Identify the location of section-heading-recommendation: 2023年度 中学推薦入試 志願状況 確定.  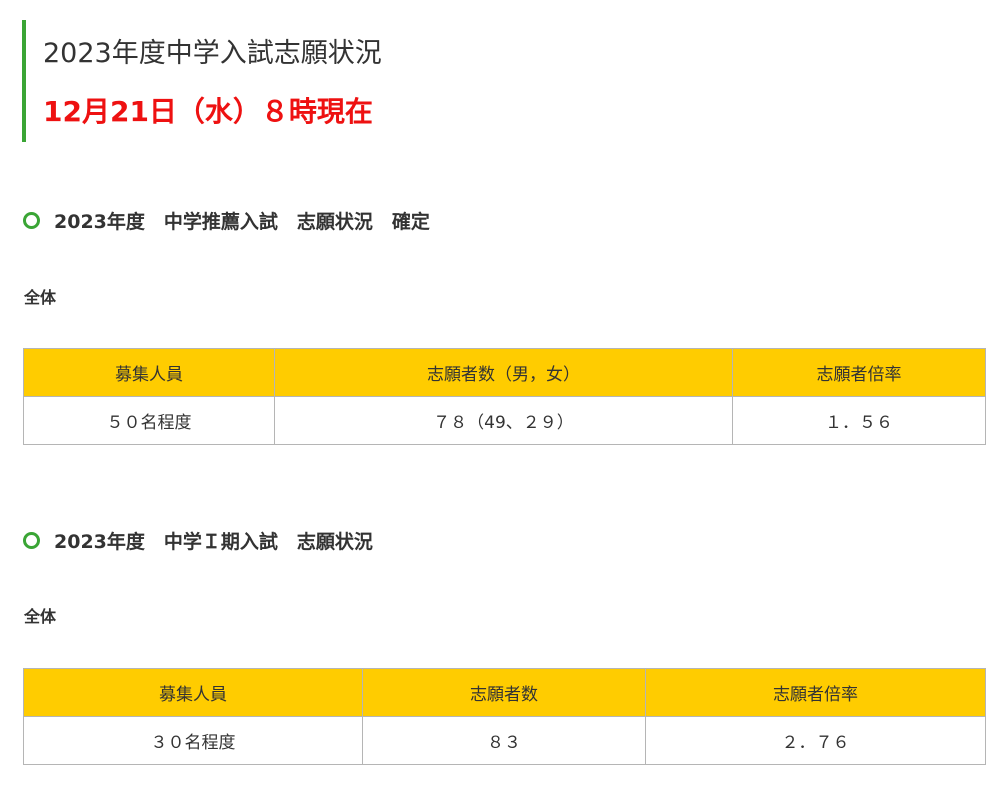
(226, 220).